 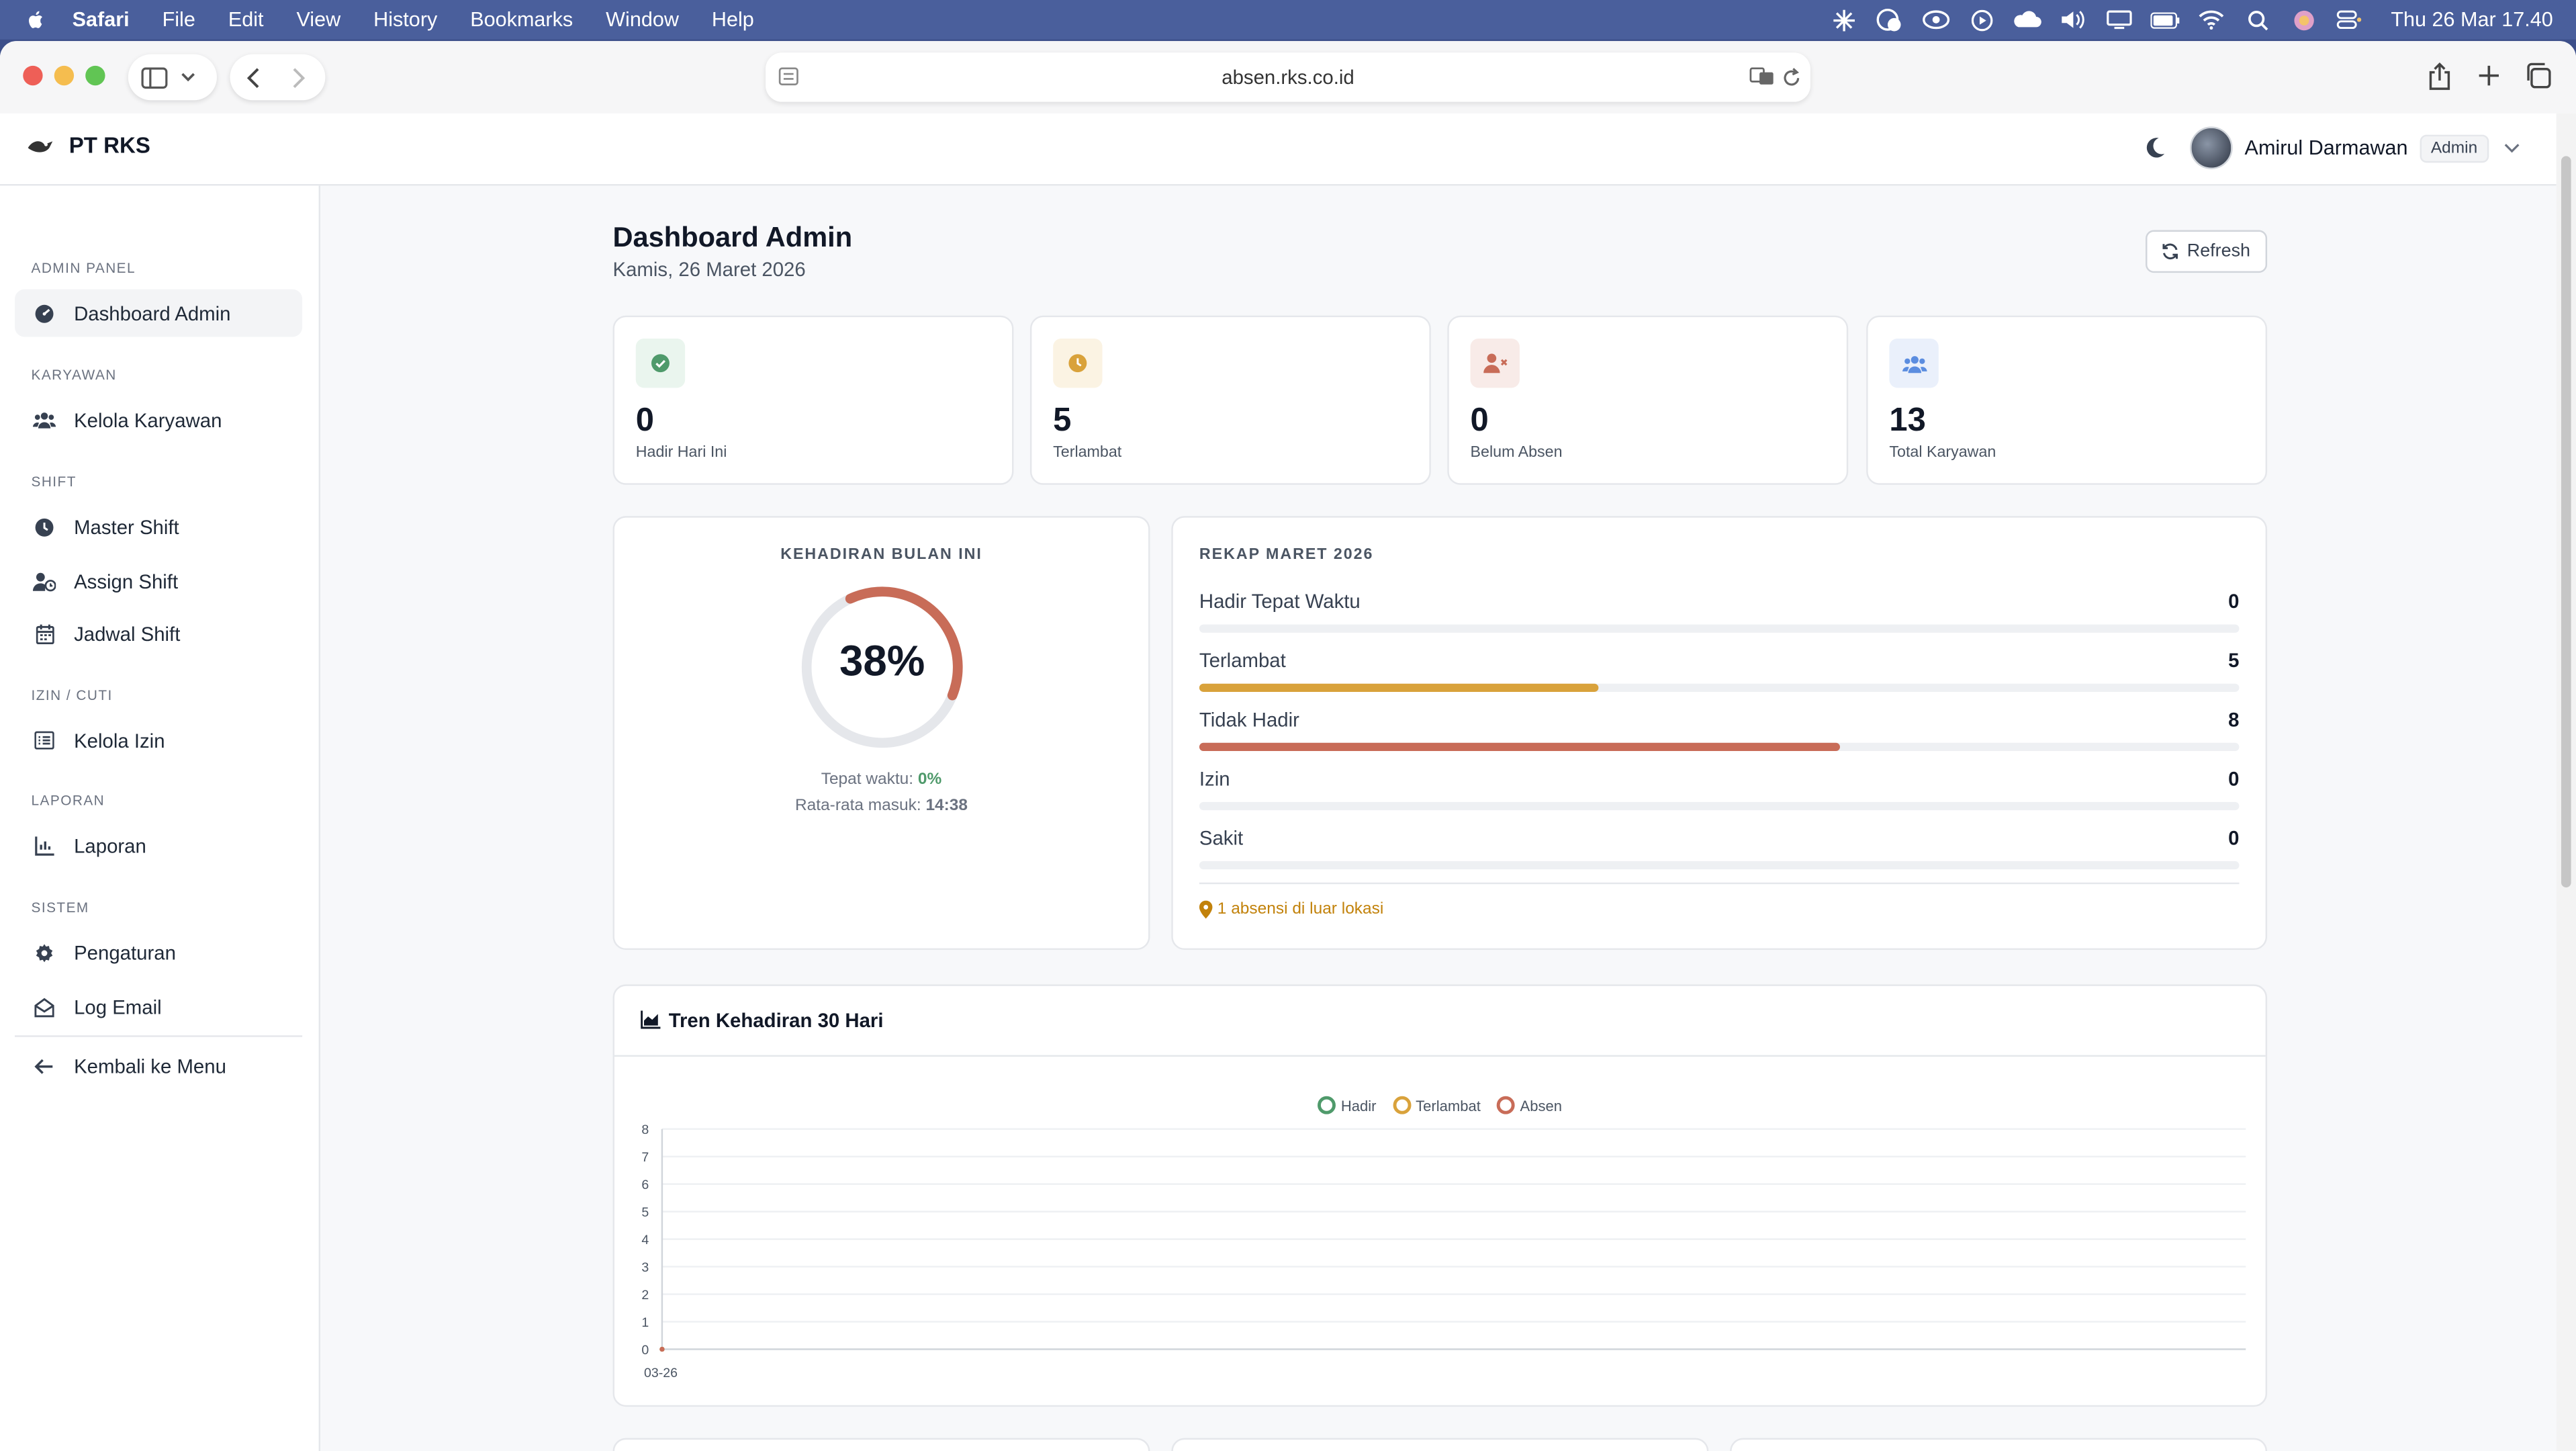 I want to click on share-icon, so click(x=2439, y=76).